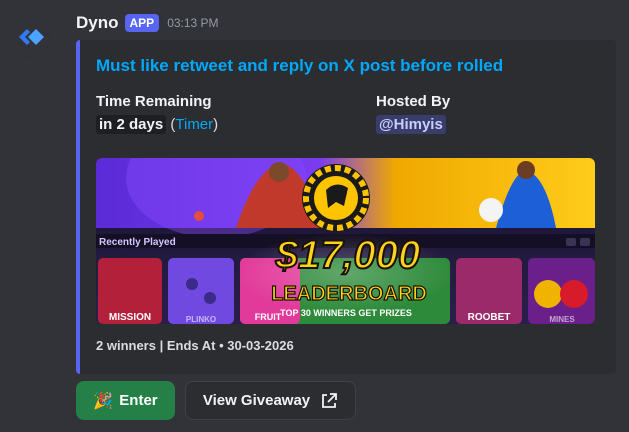  What do you see at coordinates (346, 313) in the screenshot?
I see `banner-tagline: TOP 30 WINNERS GET PRIZES` at bounding box center [346, 313].